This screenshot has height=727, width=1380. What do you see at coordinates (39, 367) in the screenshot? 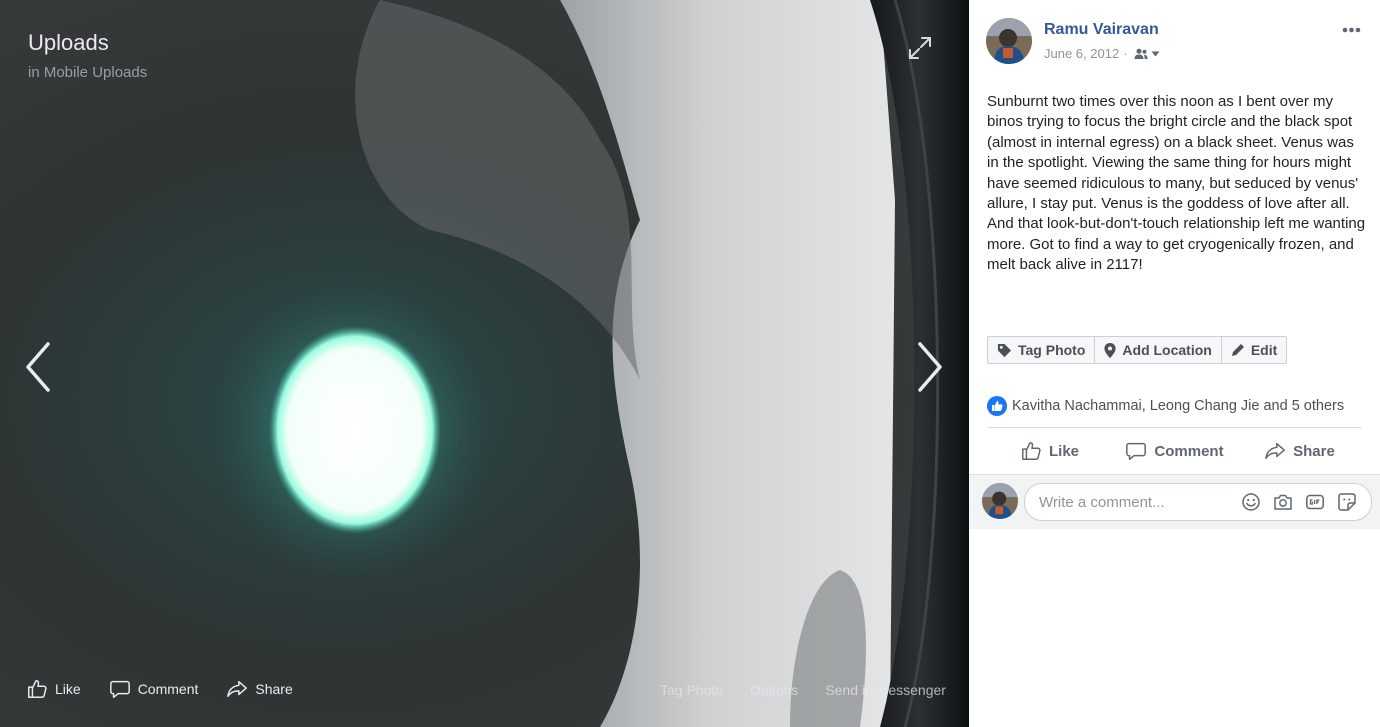
I see `previous-photo-icon` at bounding box center [39, 367].